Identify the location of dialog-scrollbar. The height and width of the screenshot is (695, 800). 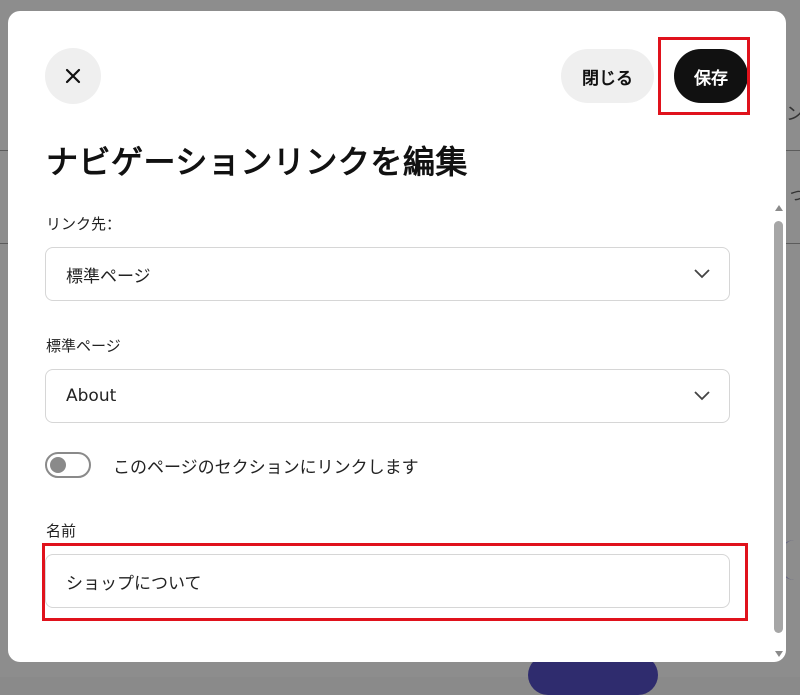
(779, 431).